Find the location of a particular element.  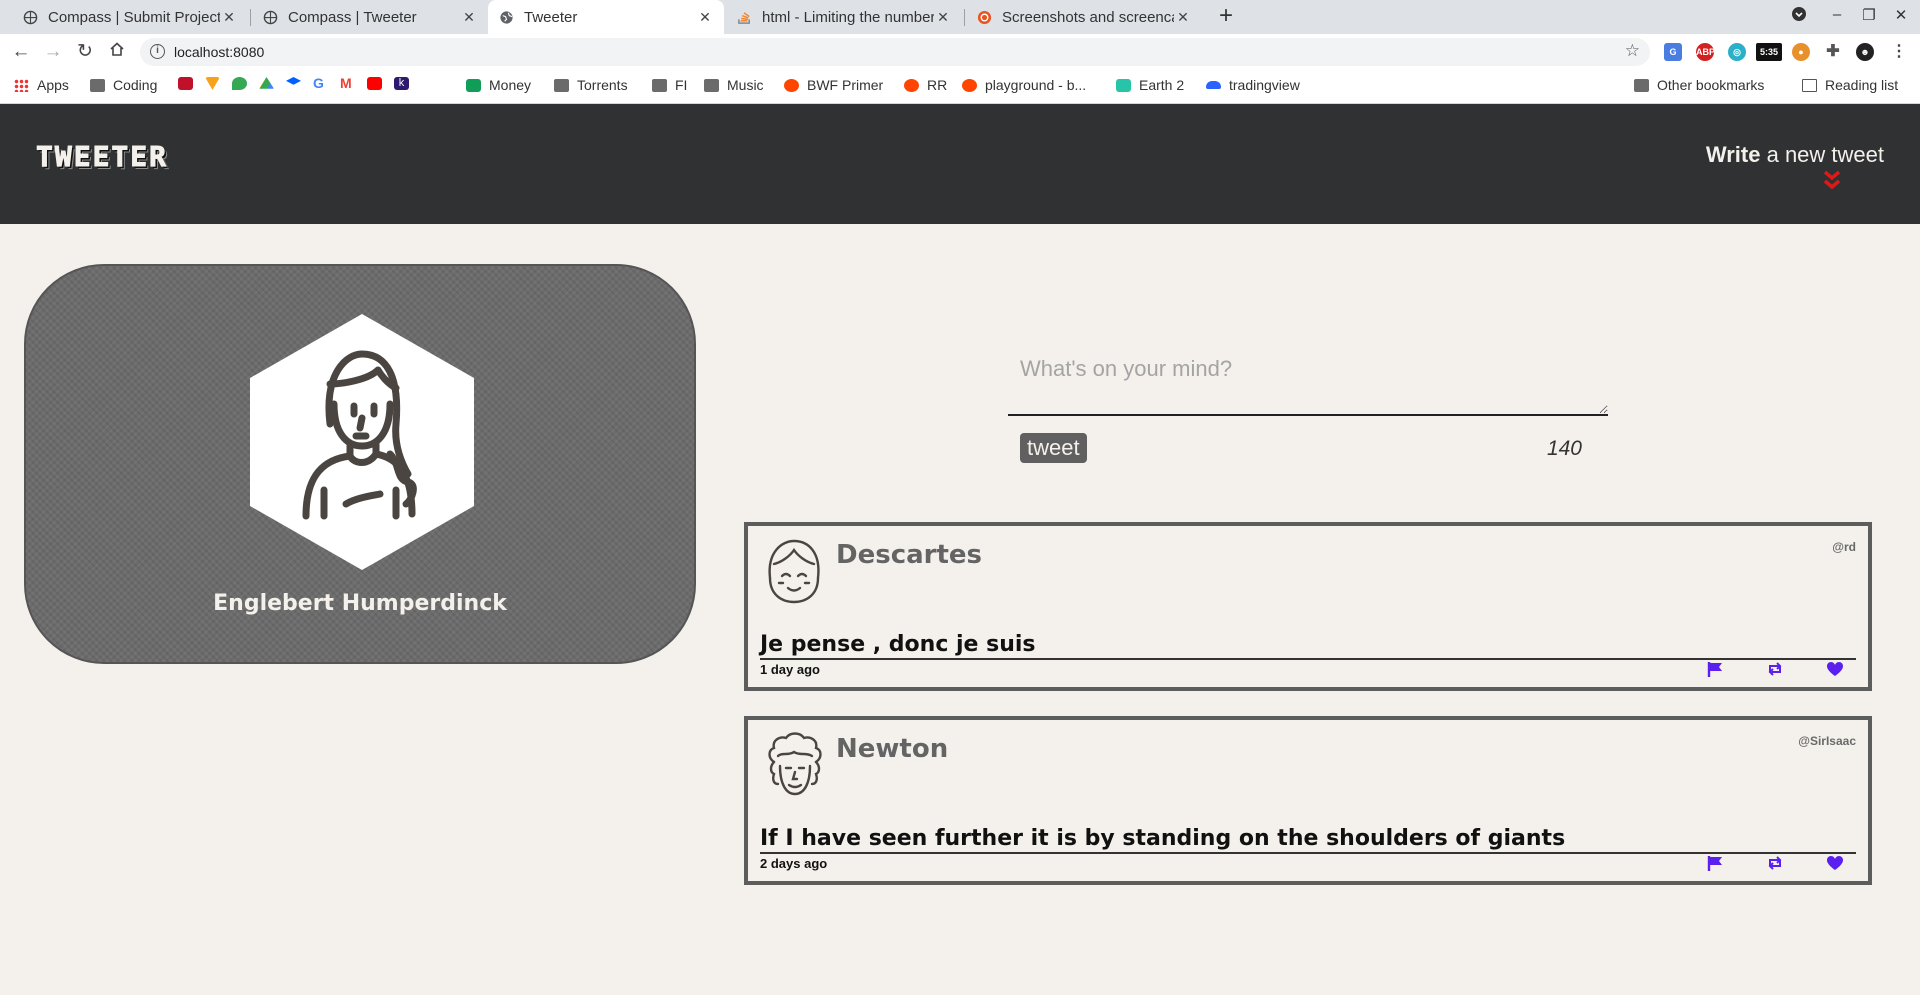

bookmark-folder-music: Music is located at coordinates (734, 85).